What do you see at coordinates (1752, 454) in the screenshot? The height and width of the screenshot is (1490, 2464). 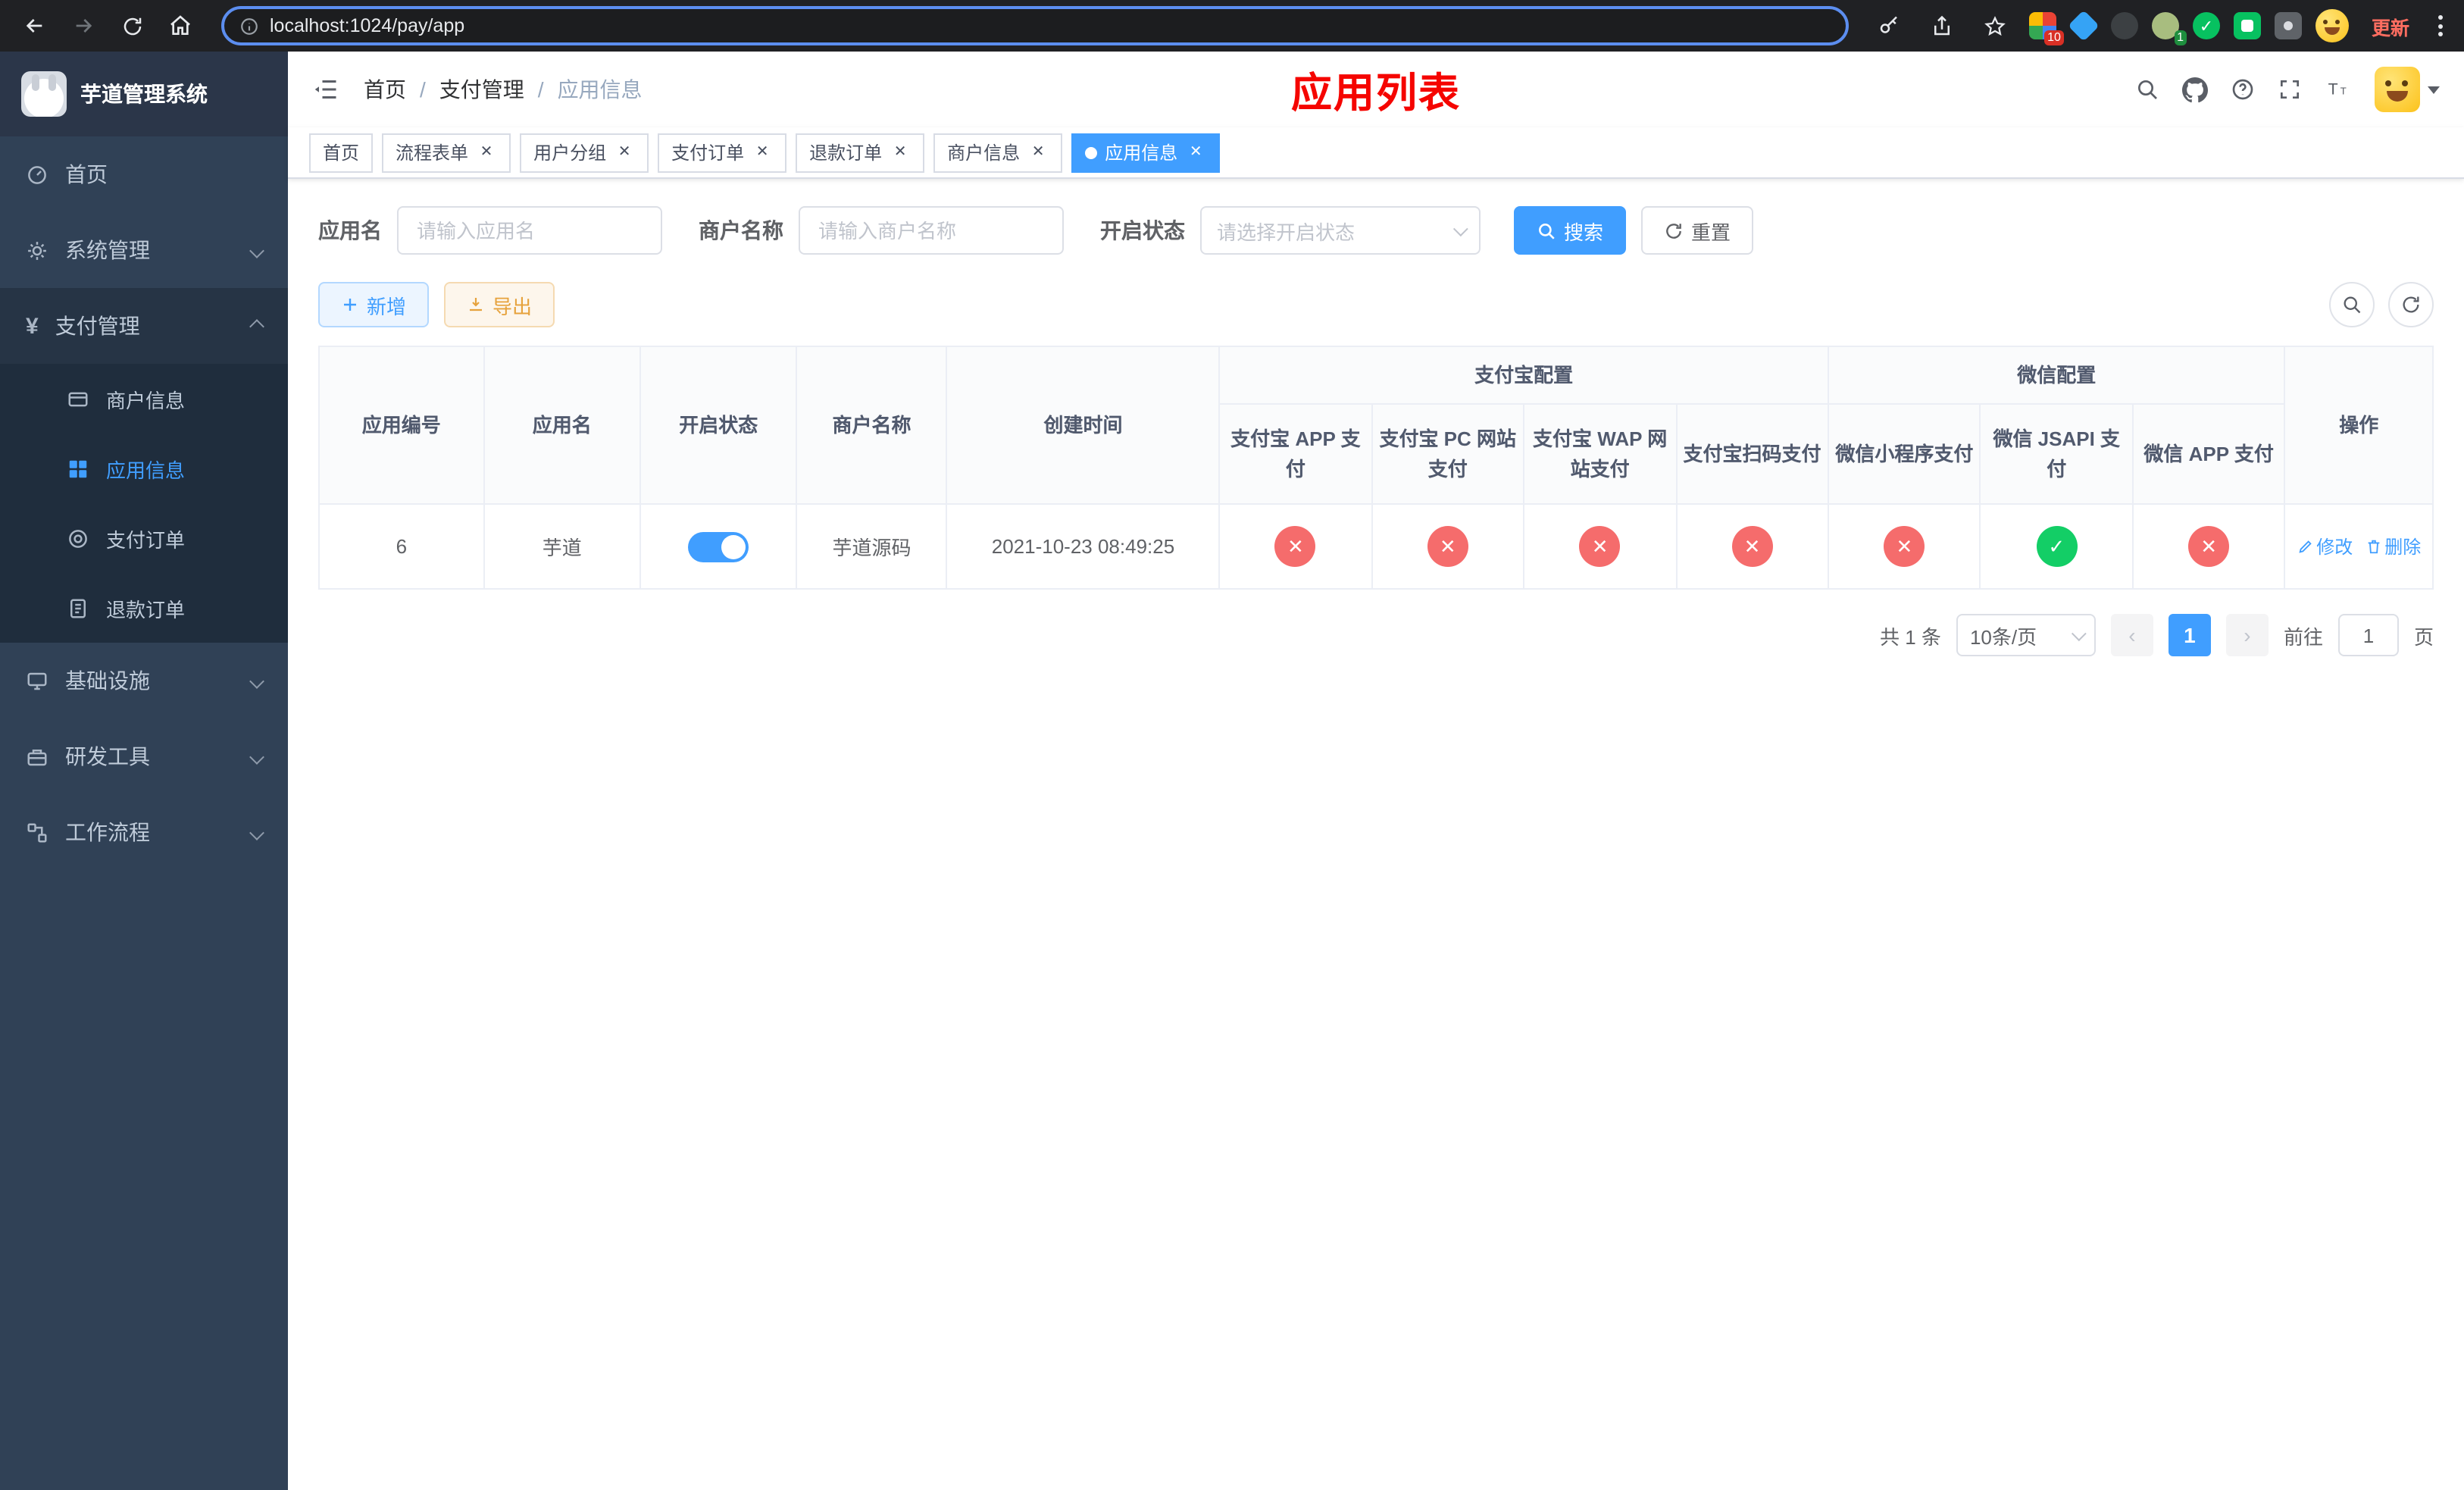 I see `col-alipay-qr: 支付宝扫码支付` at bounding box center [1752, 454].